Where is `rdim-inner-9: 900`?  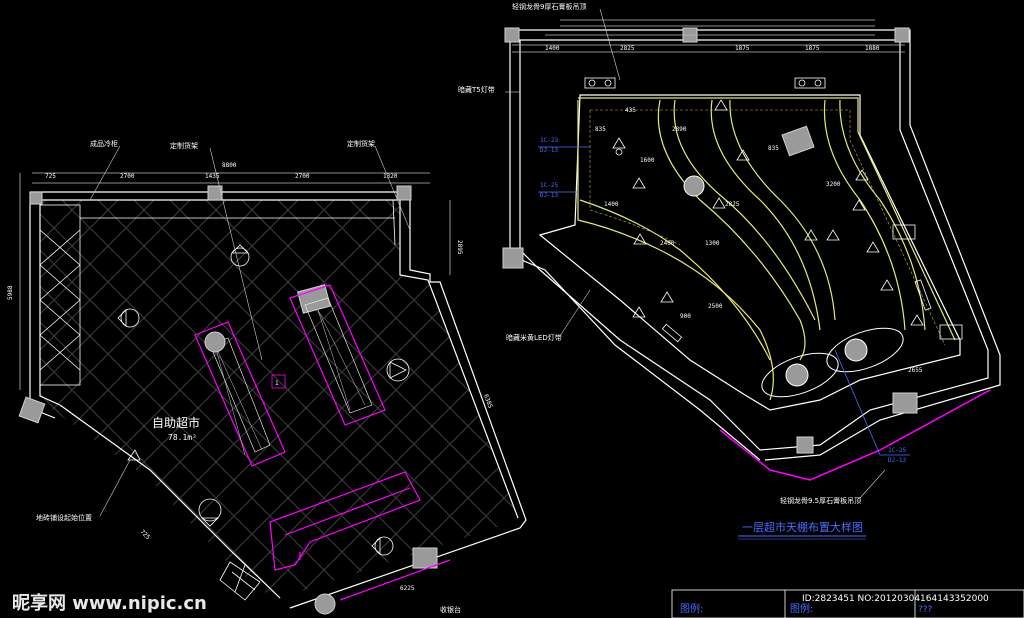 rdim-inner-9: 900 is located at coordinates (685, 316).